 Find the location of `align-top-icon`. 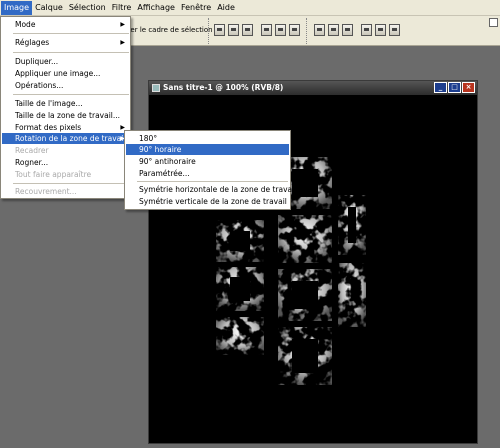

align-top-icon is located at coordinates (219, 30).